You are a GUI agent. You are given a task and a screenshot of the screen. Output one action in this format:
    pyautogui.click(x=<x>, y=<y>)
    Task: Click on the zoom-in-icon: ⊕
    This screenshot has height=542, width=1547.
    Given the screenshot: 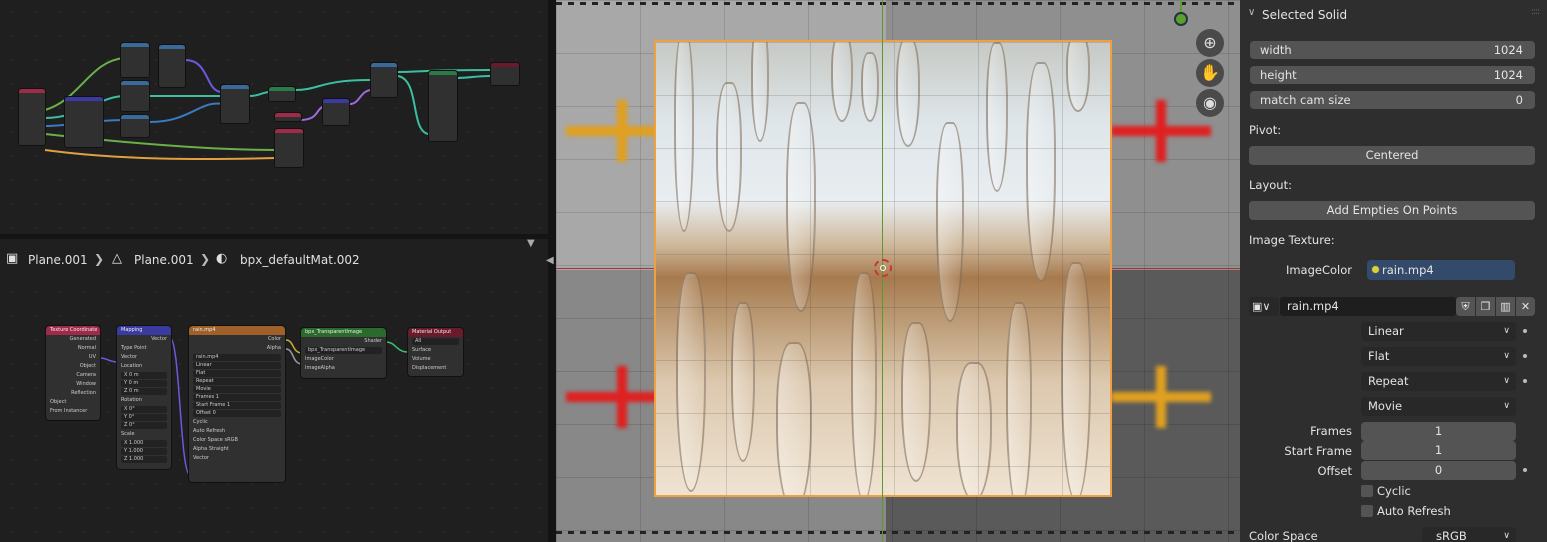 What is the action you would take?
    pyautogui.click(x=1210, y=43)
    